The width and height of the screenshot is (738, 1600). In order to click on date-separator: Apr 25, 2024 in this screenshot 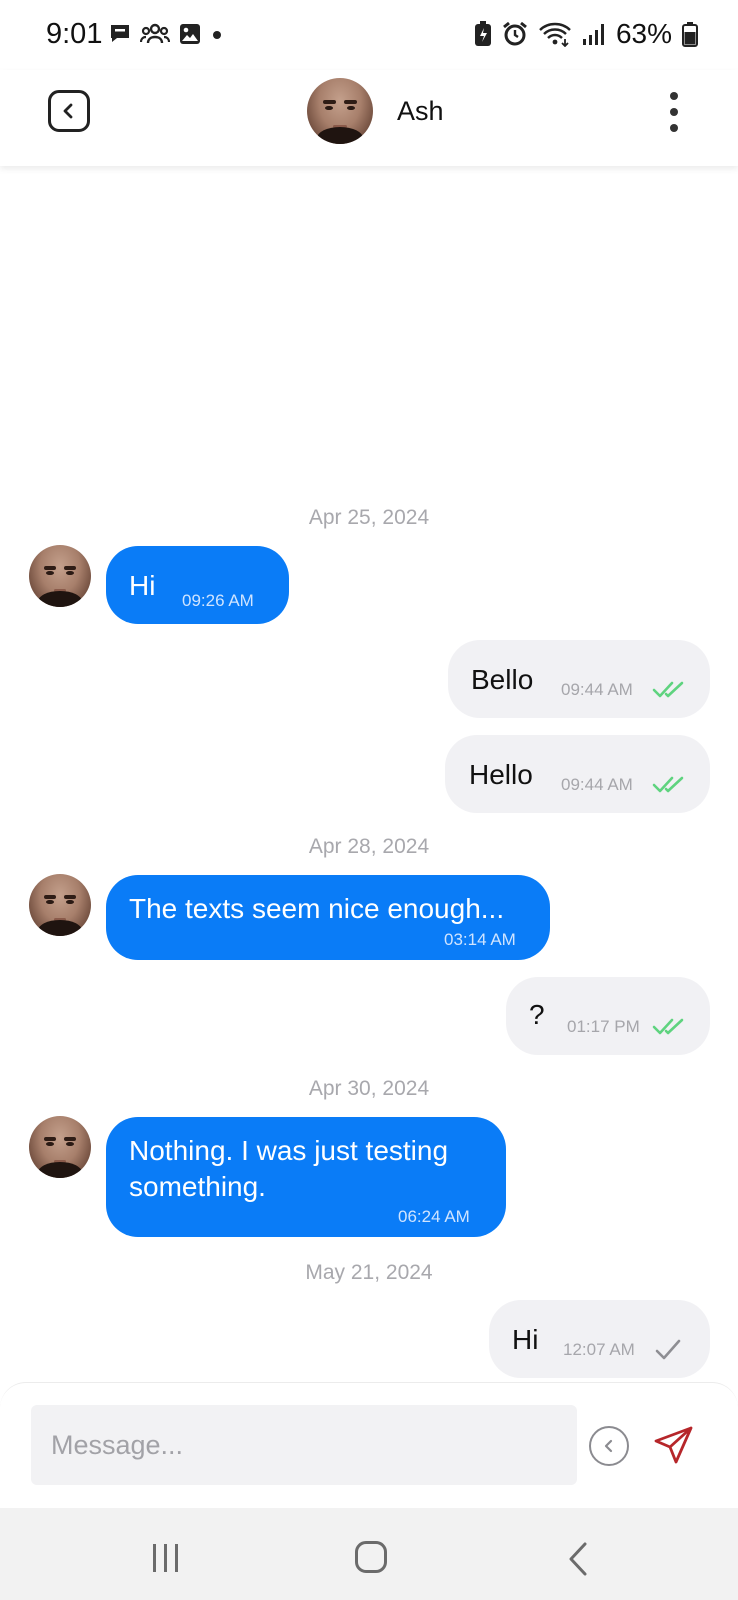, I will do `click(369, 517)`.